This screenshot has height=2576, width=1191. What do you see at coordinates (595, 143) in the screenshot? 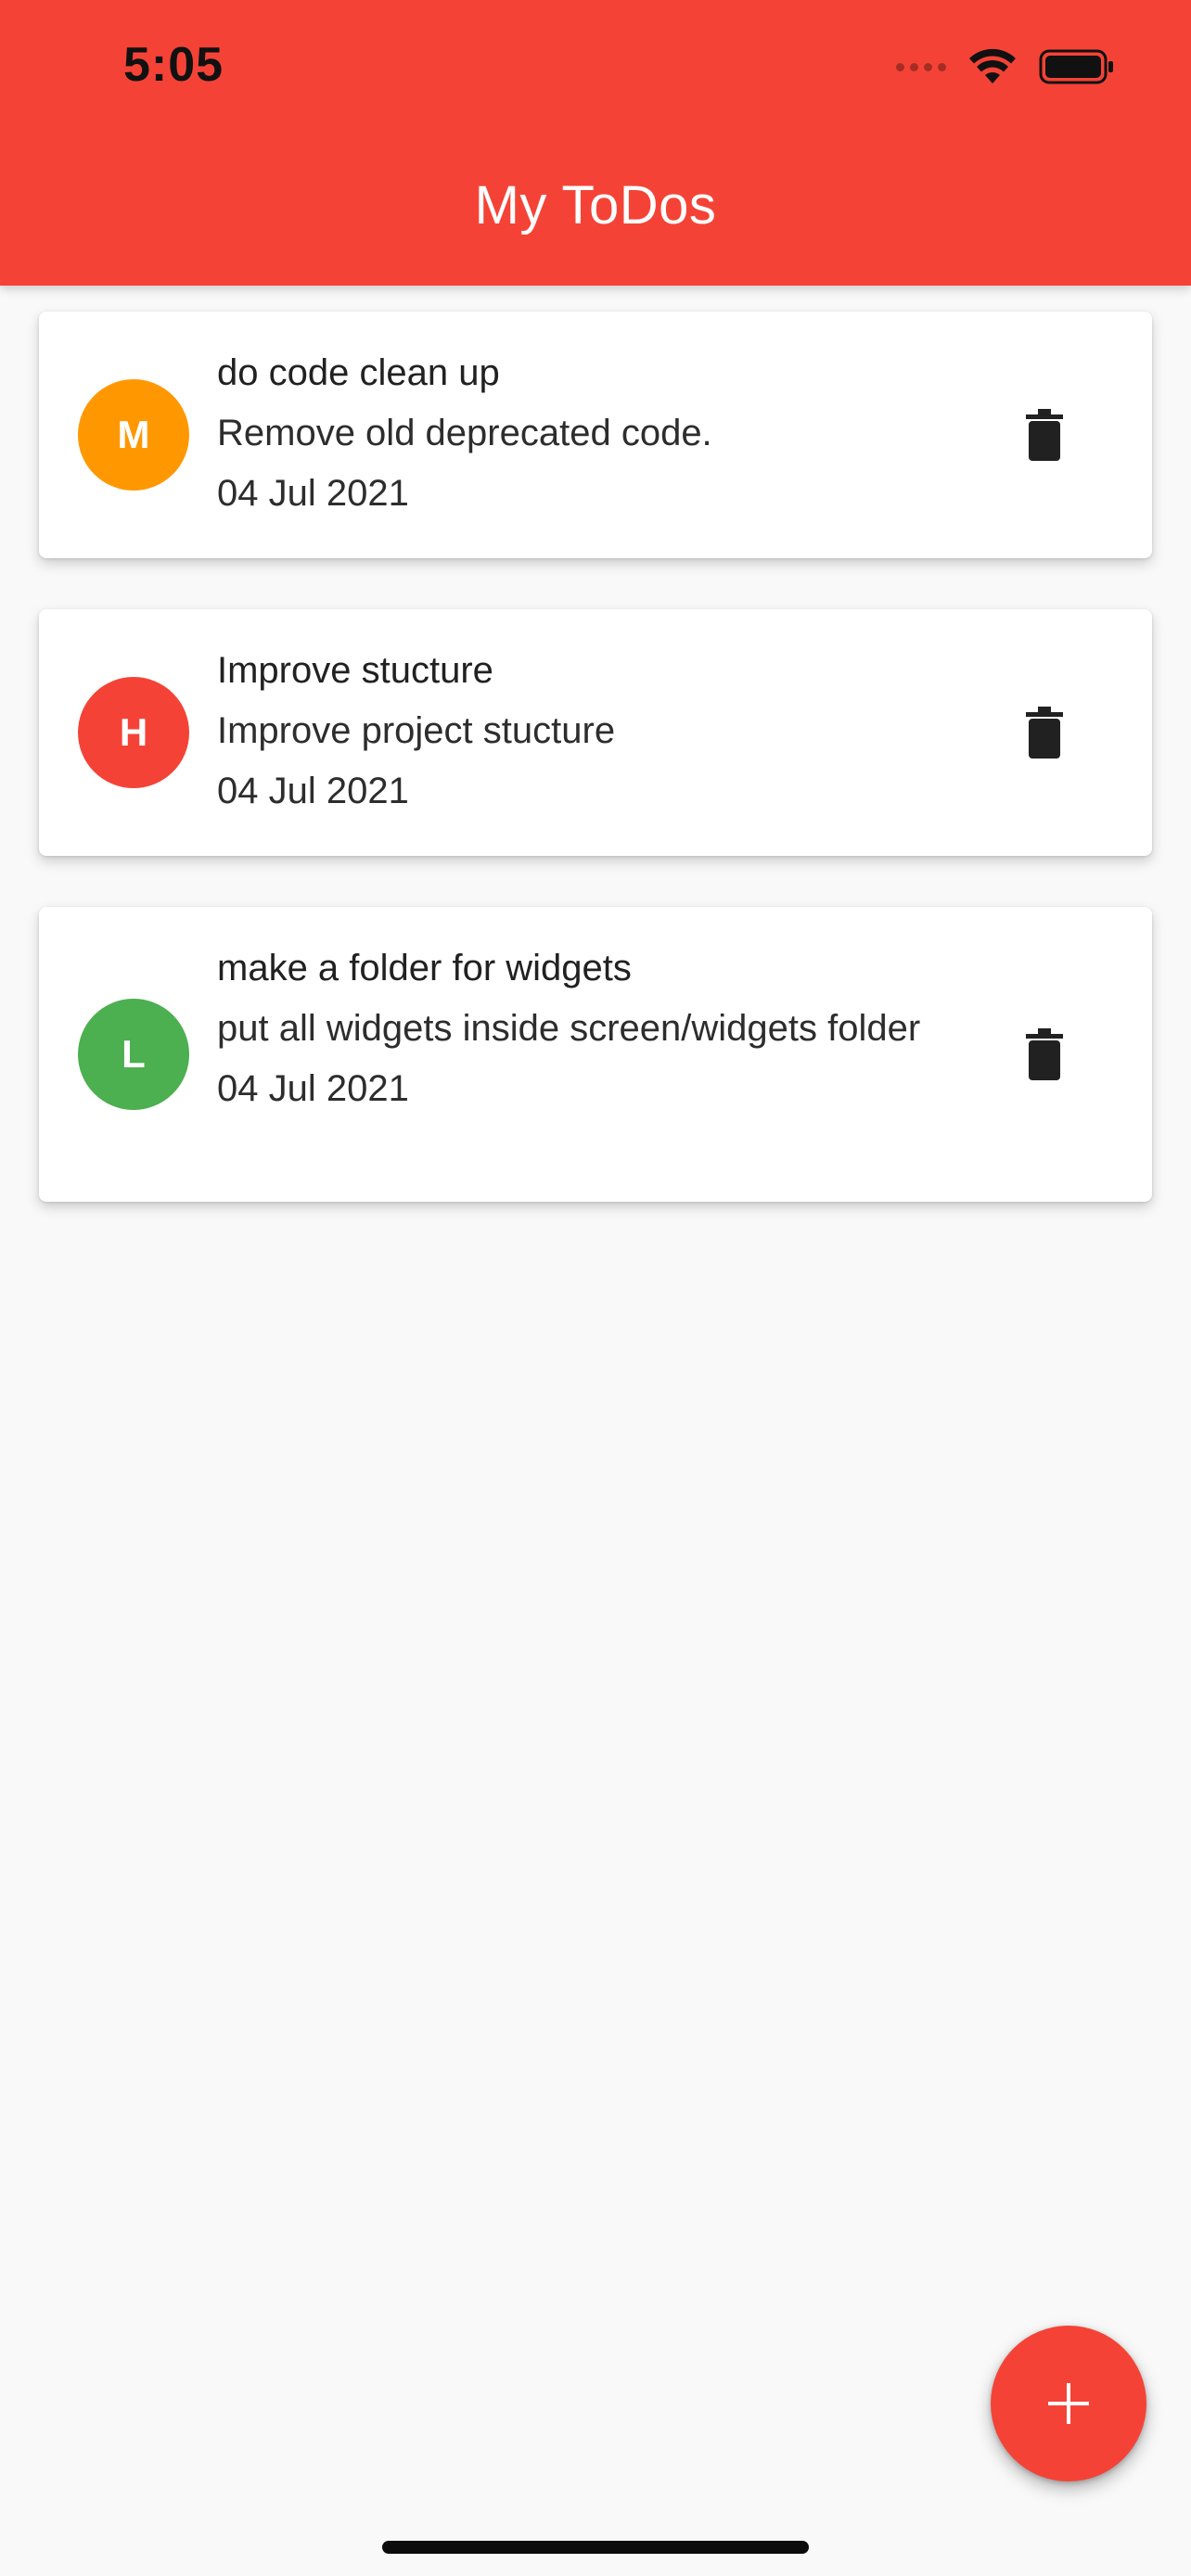
I see `app-bar: 5:05 My ToDos` at bounding box center [595, 143].